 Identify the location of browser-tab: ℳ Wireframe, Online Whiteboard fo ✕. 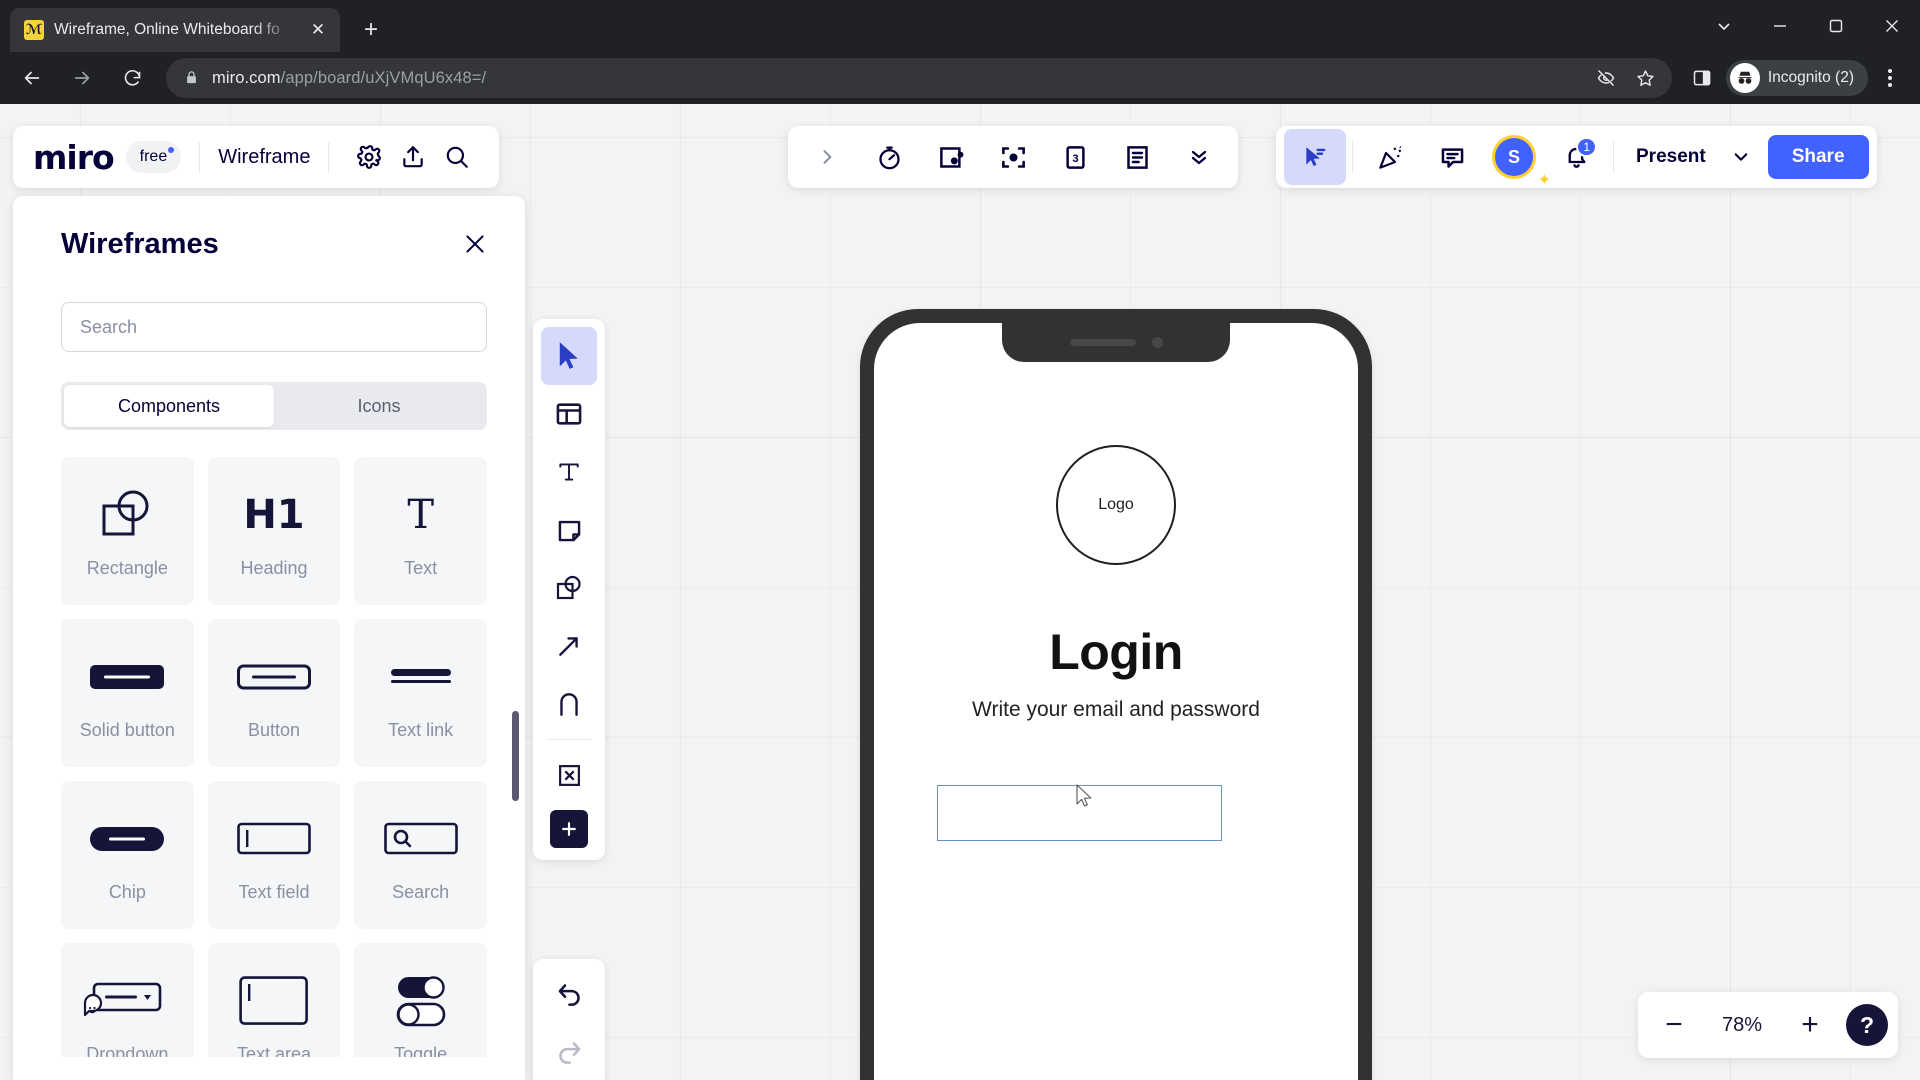
(175, 30).